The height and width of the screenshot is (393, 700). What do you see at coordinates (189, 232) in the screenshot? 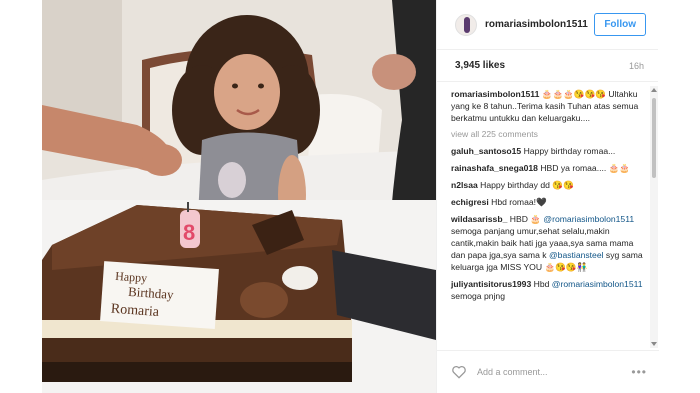
I see `candle-number: 8` at bounding box center [189, 232].